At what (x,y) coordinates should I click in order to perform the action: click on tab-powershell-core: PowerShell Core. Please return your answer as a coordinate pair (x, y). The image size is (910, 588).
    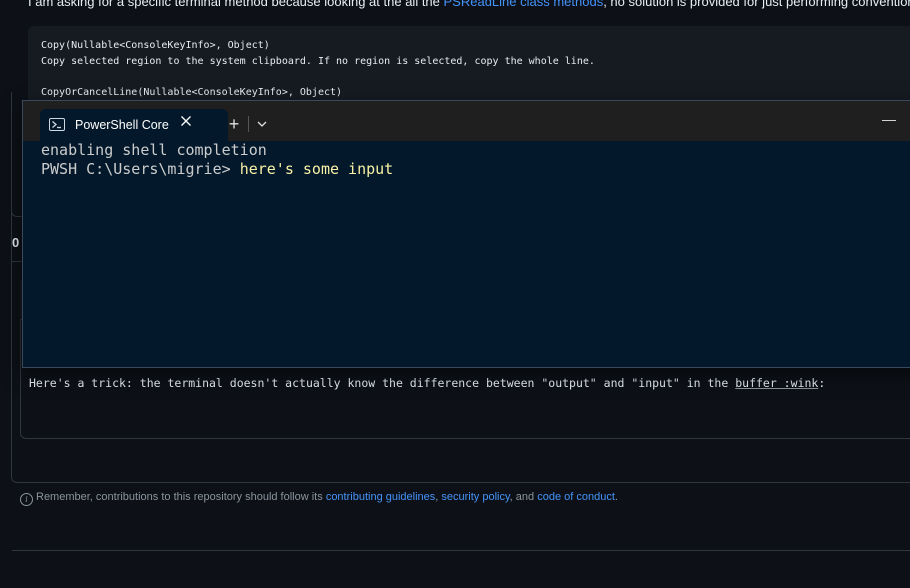
    Looking at the image, I should click on (134, 125).